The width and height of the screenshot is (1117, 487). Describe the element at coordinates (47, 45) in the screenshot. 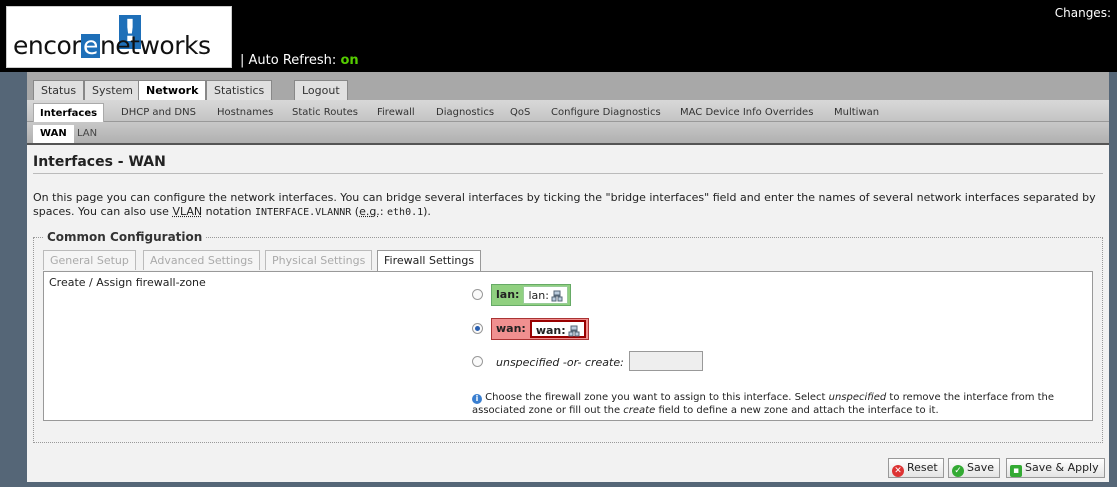

I see `logo-text-a: encor` at that location.